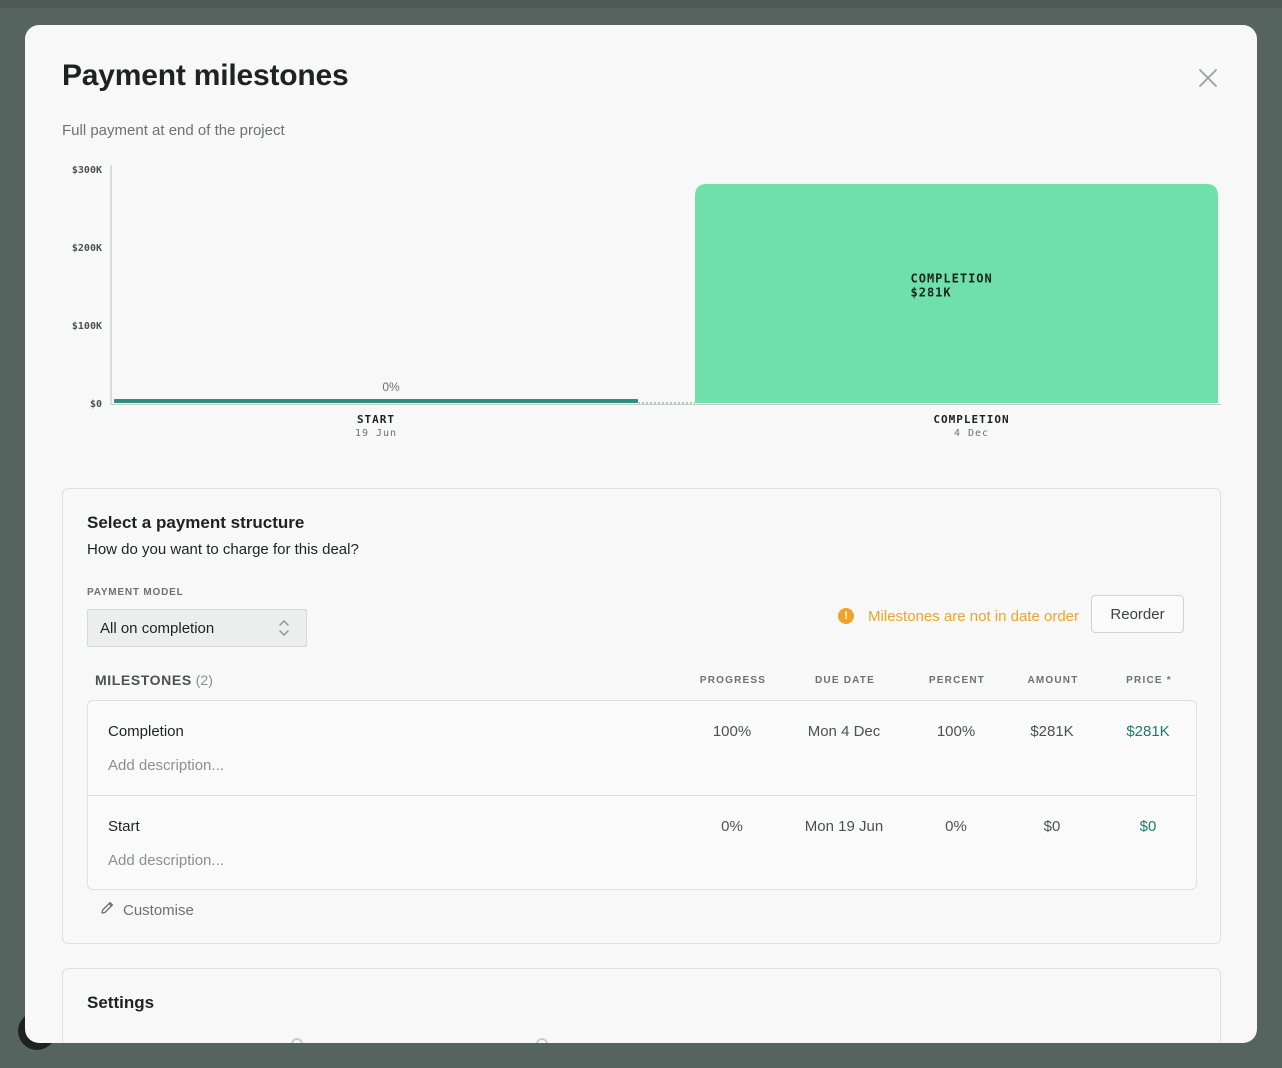 Image resolution: width=1282 pixels, height=1068 pixels. What do you see at coordinates (844, 826) in the screenshot?
I see `milestone-due-date: Mon 19 Jun` at bounding box center [844, 826].